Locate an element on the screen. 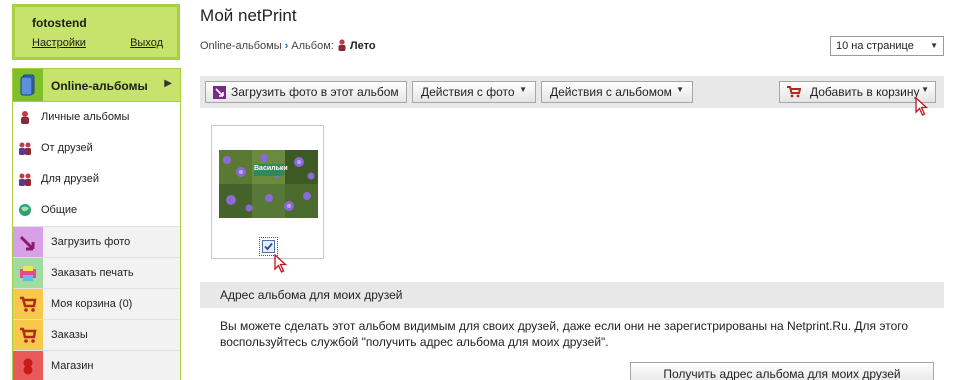 This screenshot has width=960, height=380. photo-actions-button: Действия с фото ▼ is located at coordinates (474, 92).